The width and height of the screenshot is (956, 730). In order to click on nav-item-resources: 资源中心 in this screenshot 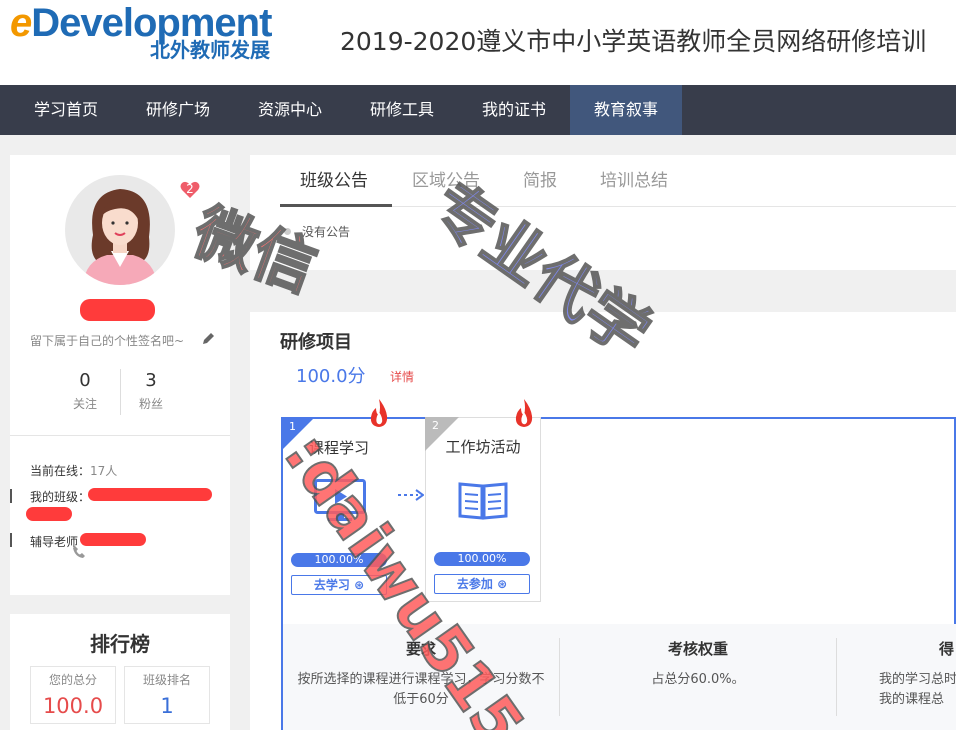, I will do `click(290, 110)`.